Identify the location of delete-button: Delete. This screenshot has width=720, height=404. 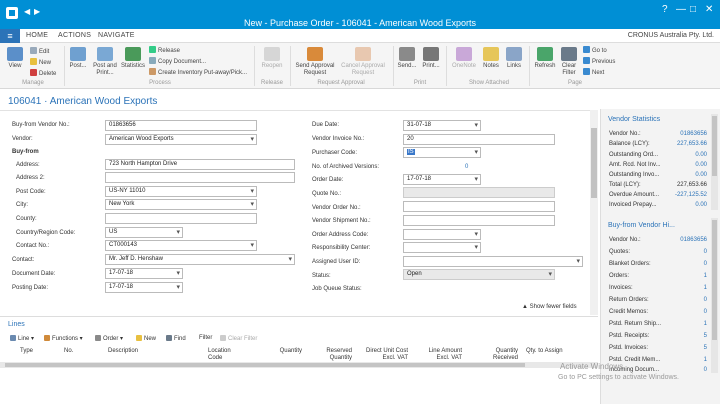
(43, 73).